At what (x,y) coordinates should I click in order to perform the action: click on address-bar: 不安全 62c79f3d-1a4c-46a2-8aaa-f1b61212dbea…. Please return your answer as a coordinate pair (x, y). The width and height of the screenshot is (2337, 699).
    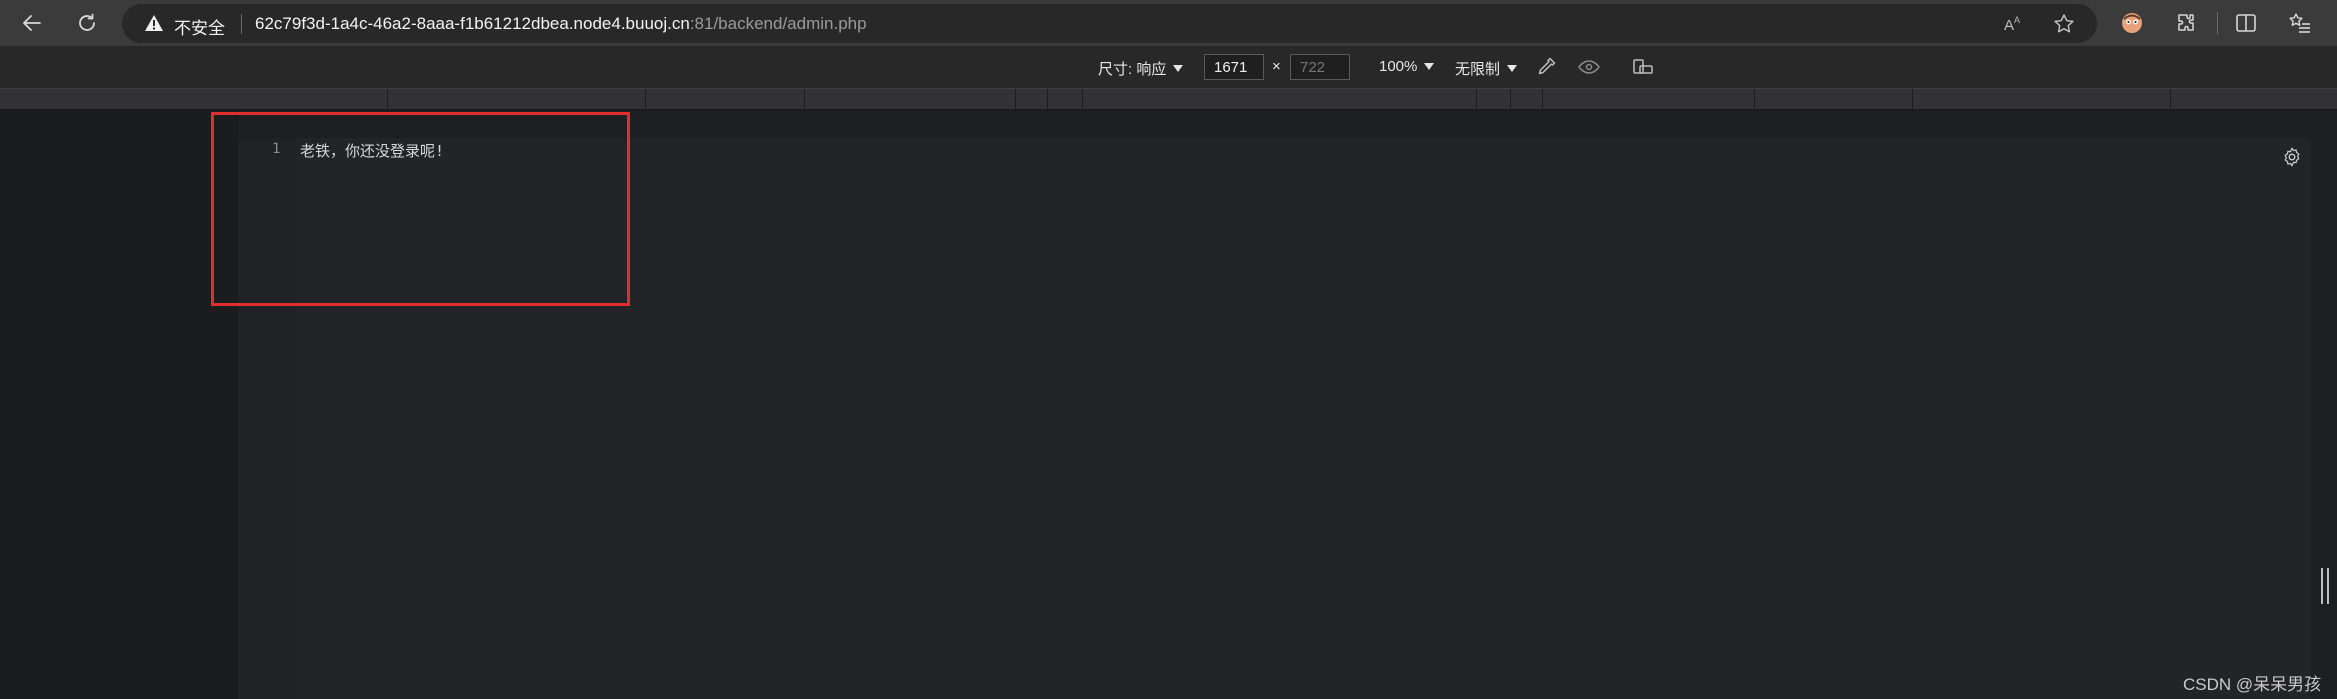
    Looking at the image, I should click on (1109, 23).